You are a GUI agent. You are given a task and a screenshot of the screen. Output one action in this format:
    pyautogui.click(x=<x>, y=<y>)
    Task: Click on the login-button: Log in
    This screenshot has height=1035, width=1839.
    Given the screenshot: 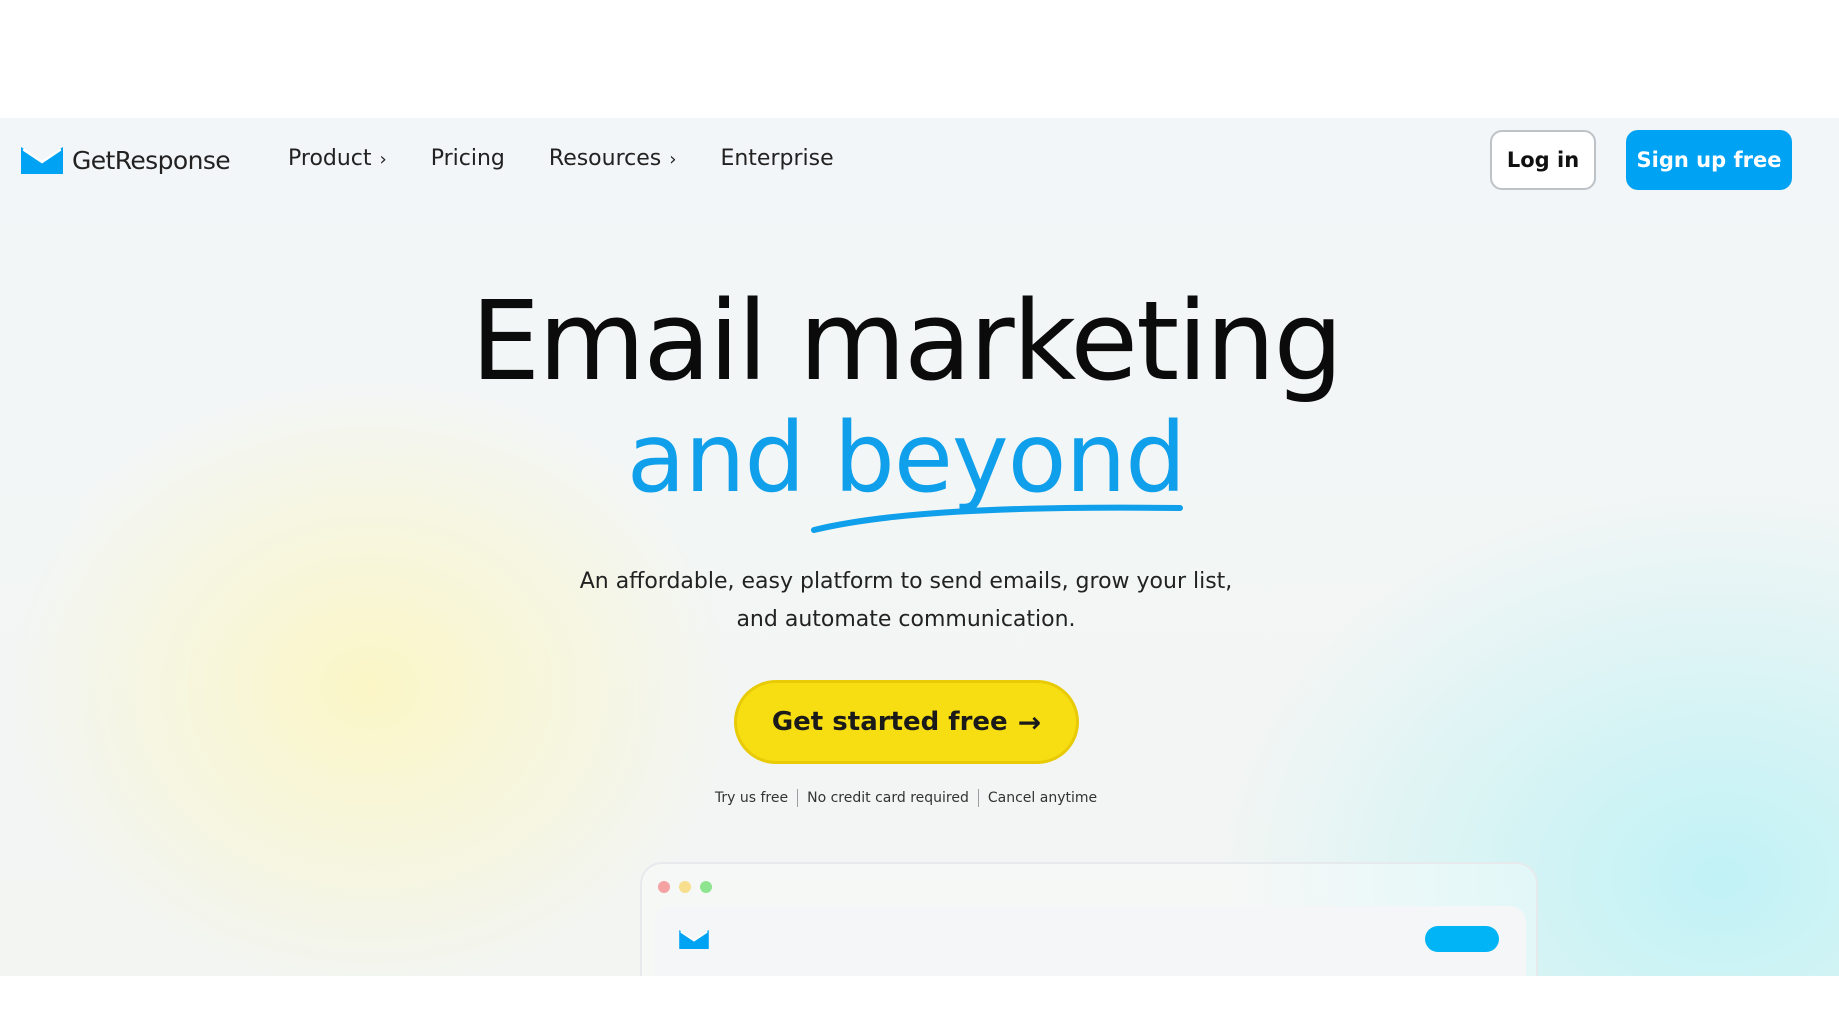 What is the action you would take?
    pyautogui.click(x=1543, y=160)
    